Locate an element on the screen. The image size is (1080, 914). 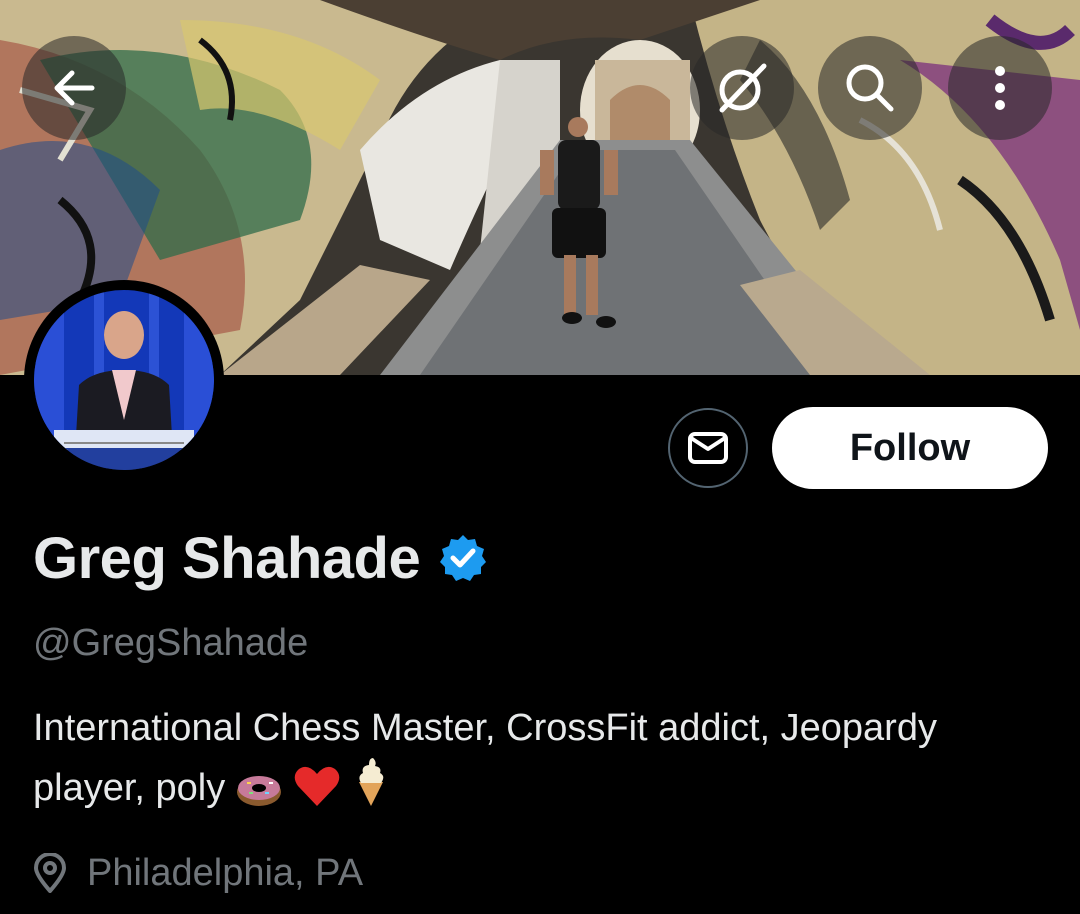
profile-handle: @GregShahade is located at coordinates (171, 643).